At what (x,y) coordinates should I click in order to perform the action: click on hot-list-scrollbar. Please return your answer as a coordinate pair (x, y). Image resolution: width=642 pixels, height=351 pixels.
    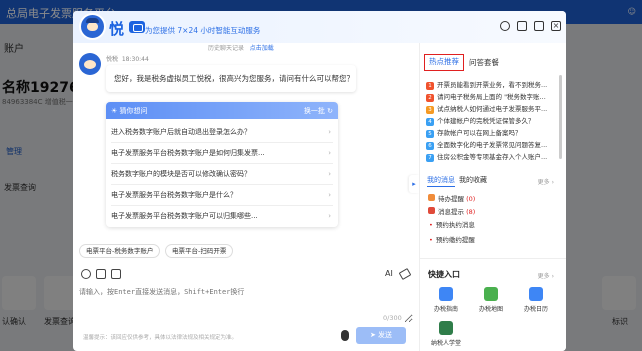
    Looking at the image, I should click on (560, 117).